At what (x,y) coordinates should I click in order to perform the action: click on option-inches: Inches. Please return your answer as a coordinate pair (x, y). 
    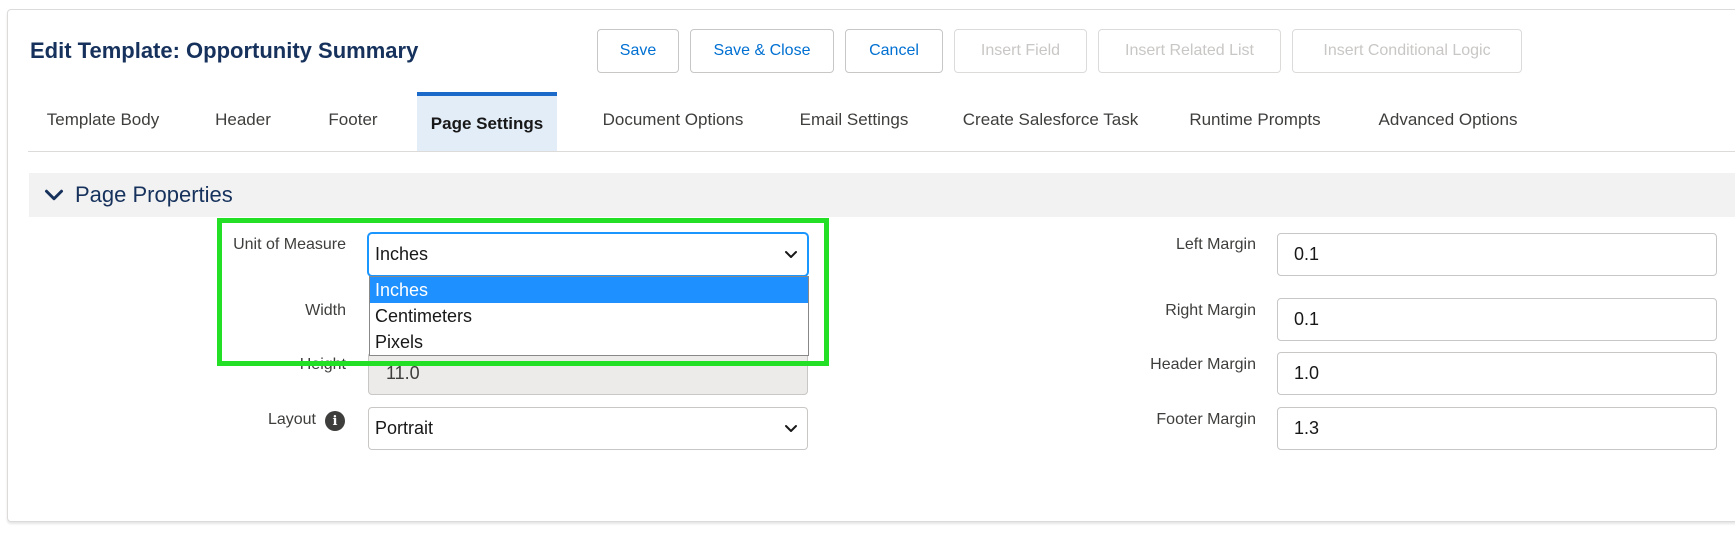
    Looking at the image, I should click on (589, 290).